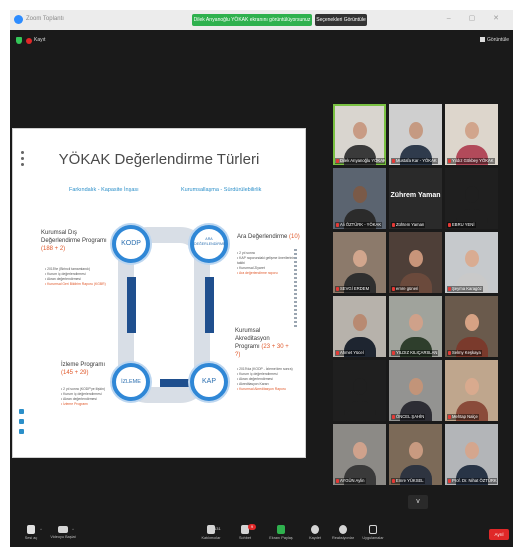  What do you see at coordinates (315, 529) in the screenshot?
I see `record-icon` at bounding box center [315, 529].